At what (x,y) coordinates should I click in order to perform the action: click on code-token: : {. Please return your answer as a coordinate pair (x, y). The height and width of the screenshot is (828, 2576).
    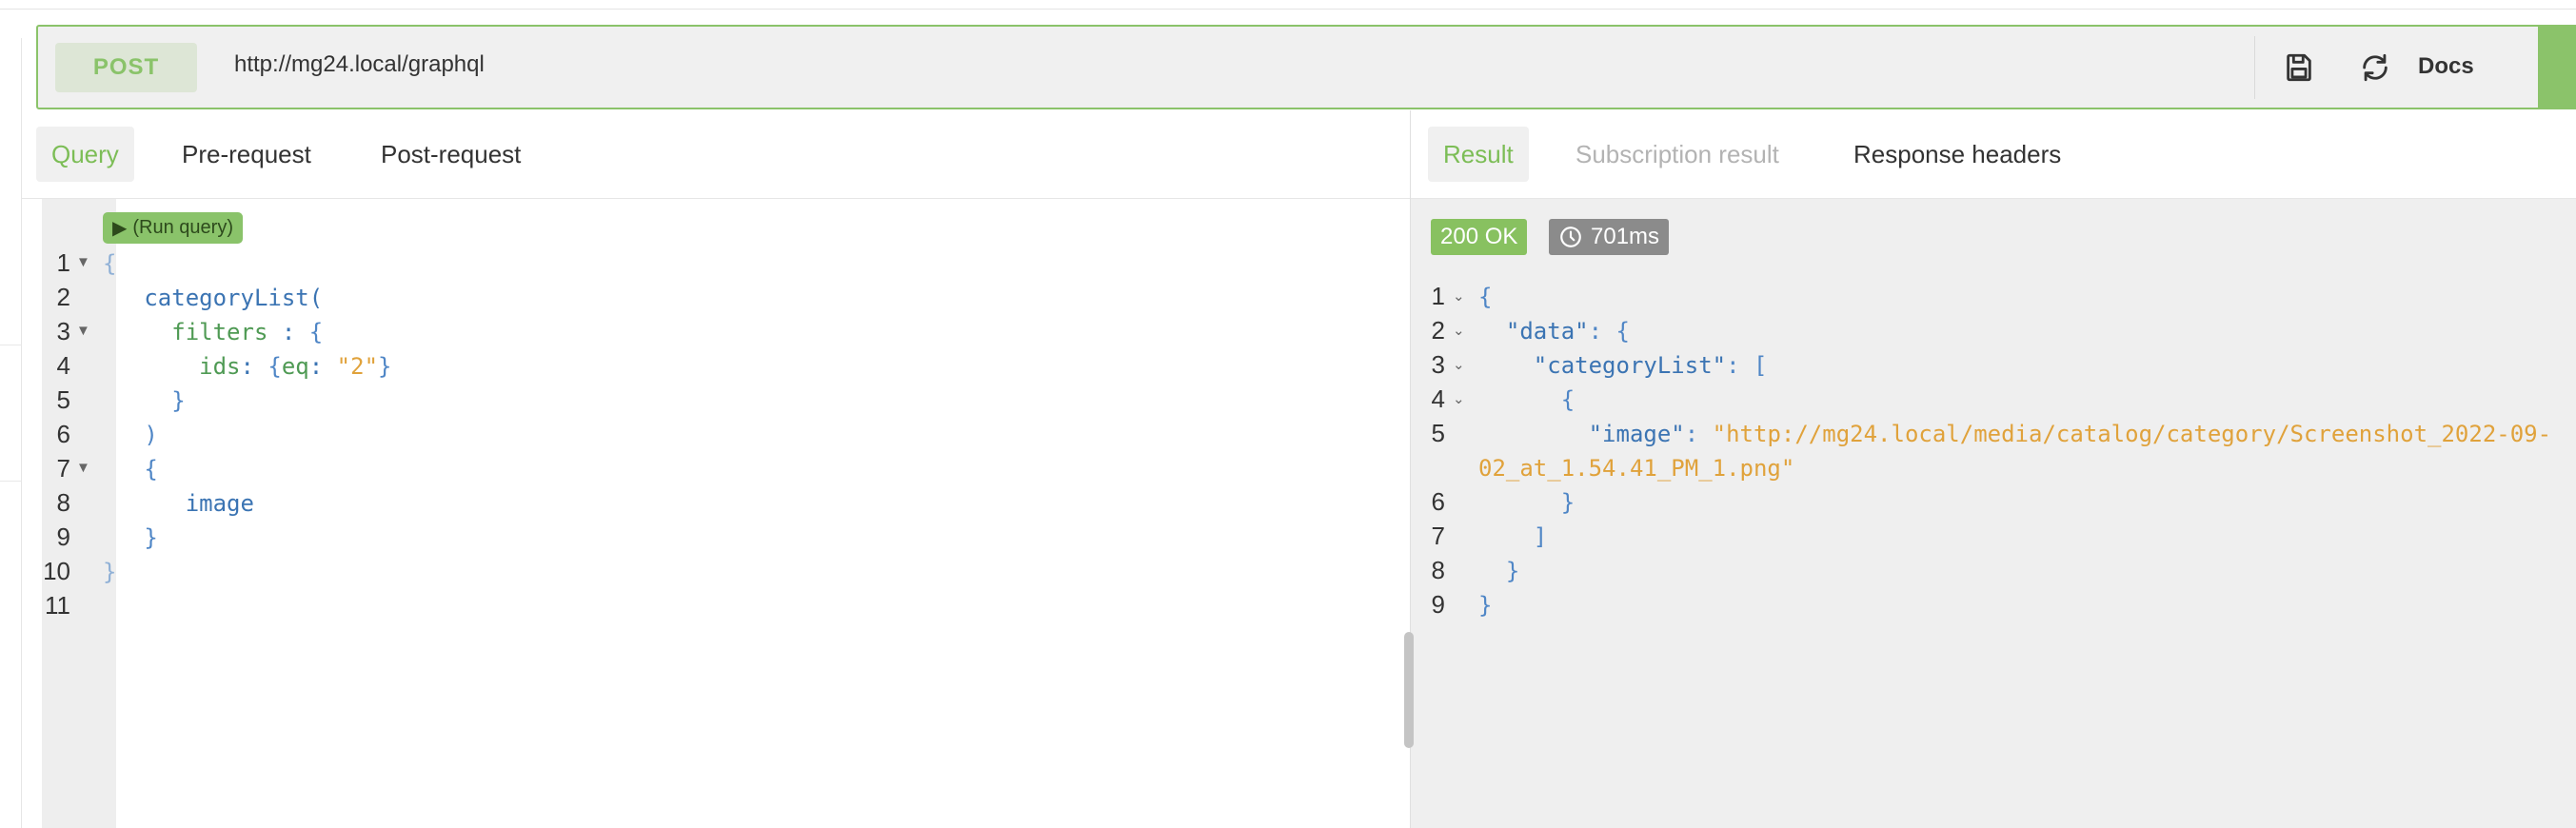
    Looking at the image, I should click on (1609, 332).